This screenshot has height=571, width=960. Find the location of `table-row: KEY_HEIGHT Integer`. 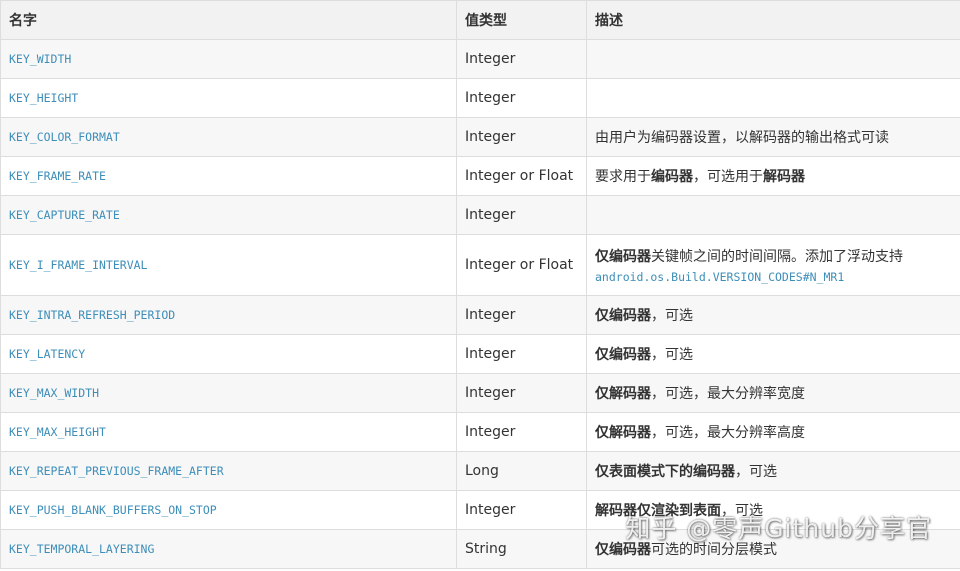

table-row: KEY_HEIGHT Integer is located at coordinates (480, 98).